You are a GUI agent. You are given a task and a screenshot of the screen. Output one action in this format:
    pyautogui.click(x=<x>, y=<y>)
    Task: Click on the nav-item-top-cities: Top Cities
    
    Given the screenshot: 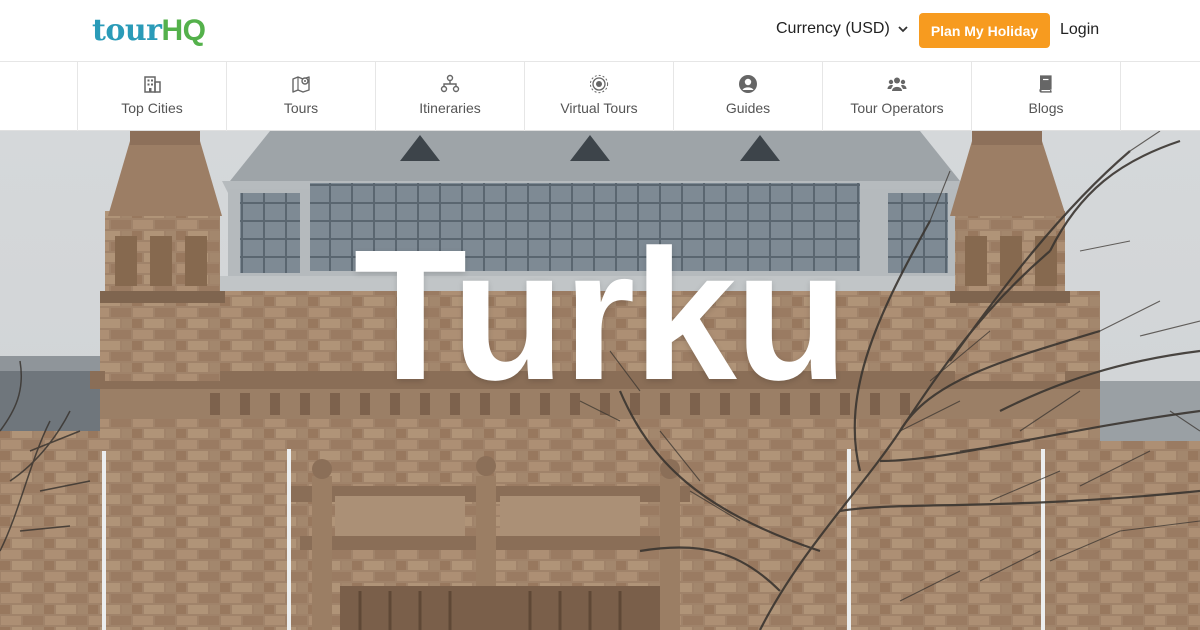 What is the action you would take?
    pyautogui.click(x=152, y=96)
    